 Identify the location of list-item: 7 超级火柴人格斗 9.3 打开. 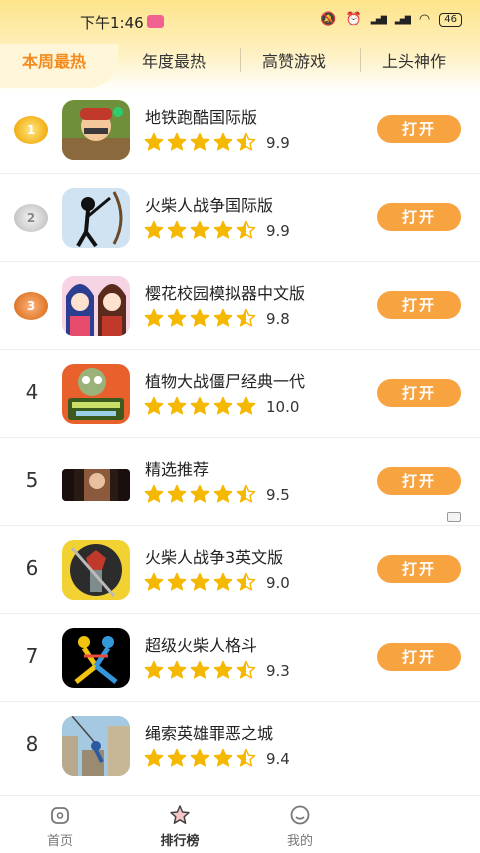
(240, 658).